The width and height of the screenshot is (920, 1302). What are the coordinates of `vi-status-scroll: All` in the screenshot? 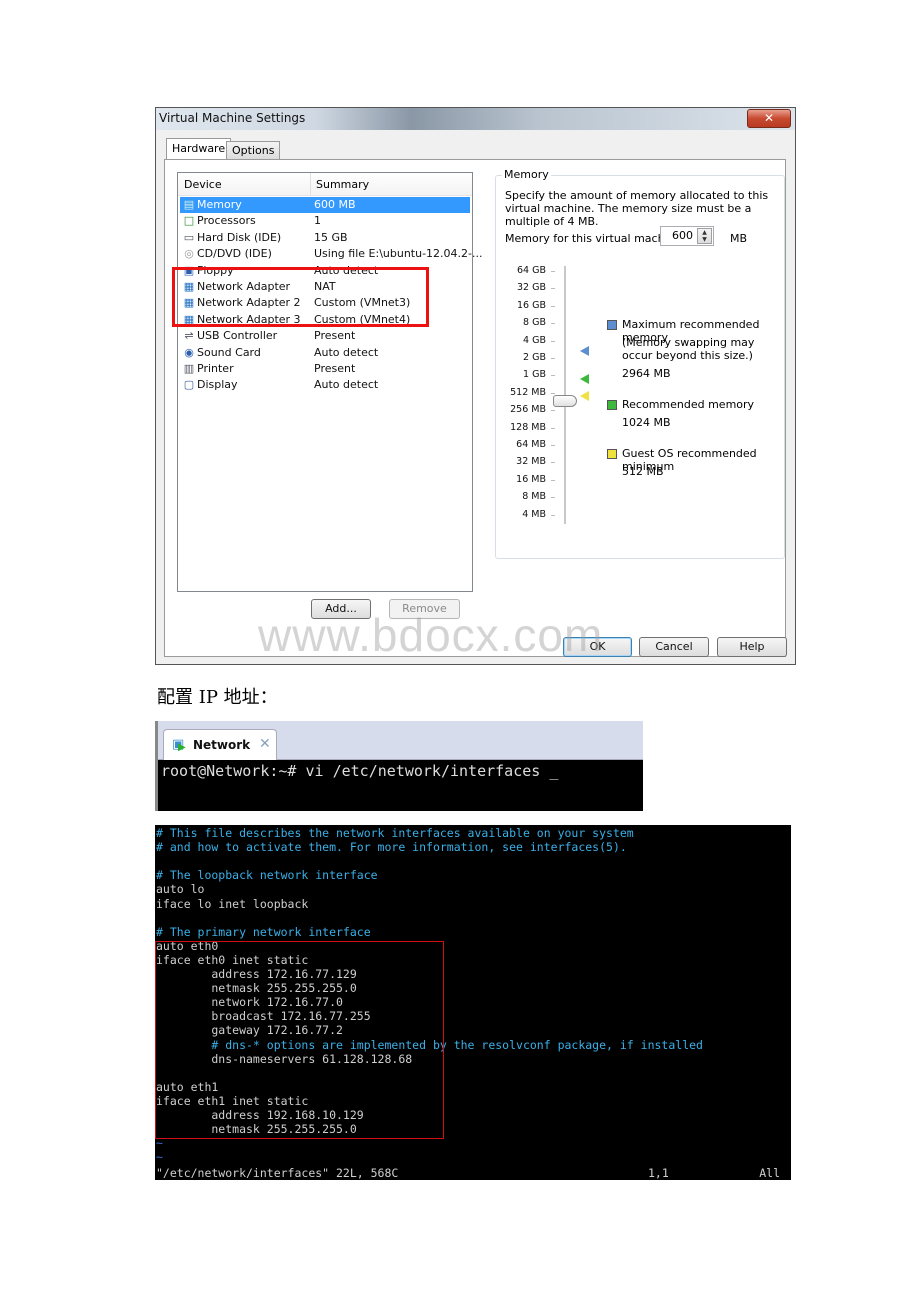 It's located at (769, 1173).